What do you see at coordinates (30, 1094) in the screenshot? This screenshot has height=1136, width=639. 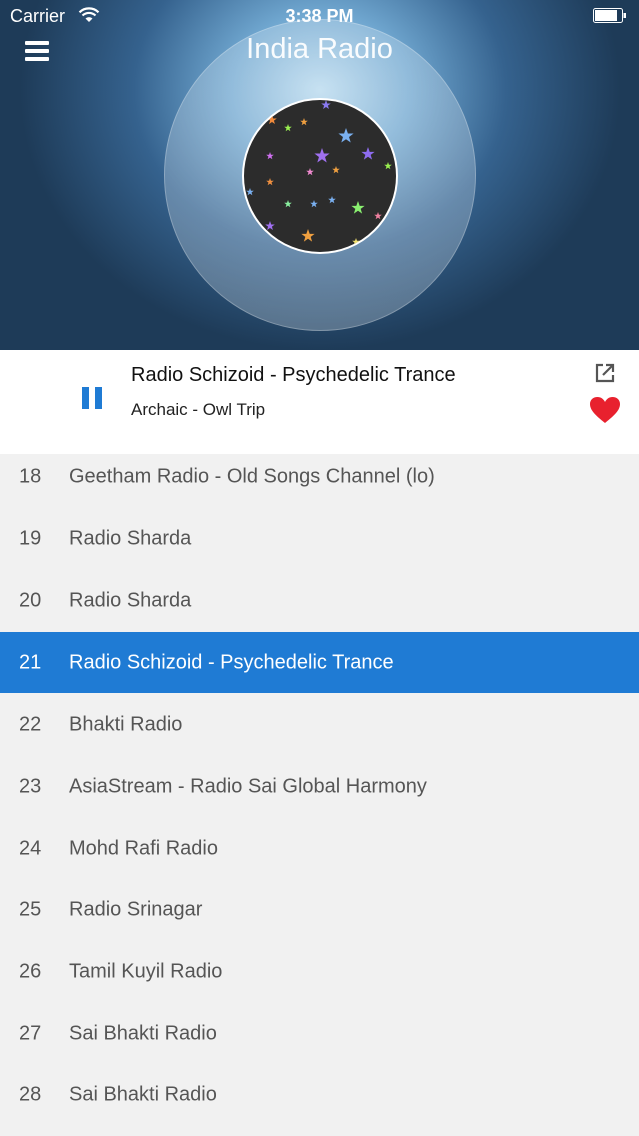 I see `station-number: 28` at bounding box center [30, 1094].